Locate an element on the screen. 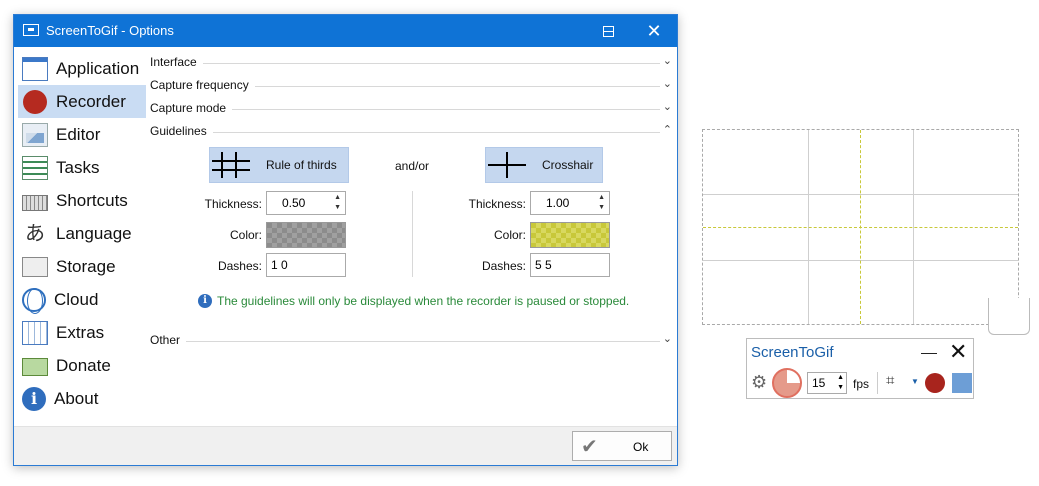 The image size is (1039, 486). ok-button: ✔ Ok is located at coordinates (622, 446).